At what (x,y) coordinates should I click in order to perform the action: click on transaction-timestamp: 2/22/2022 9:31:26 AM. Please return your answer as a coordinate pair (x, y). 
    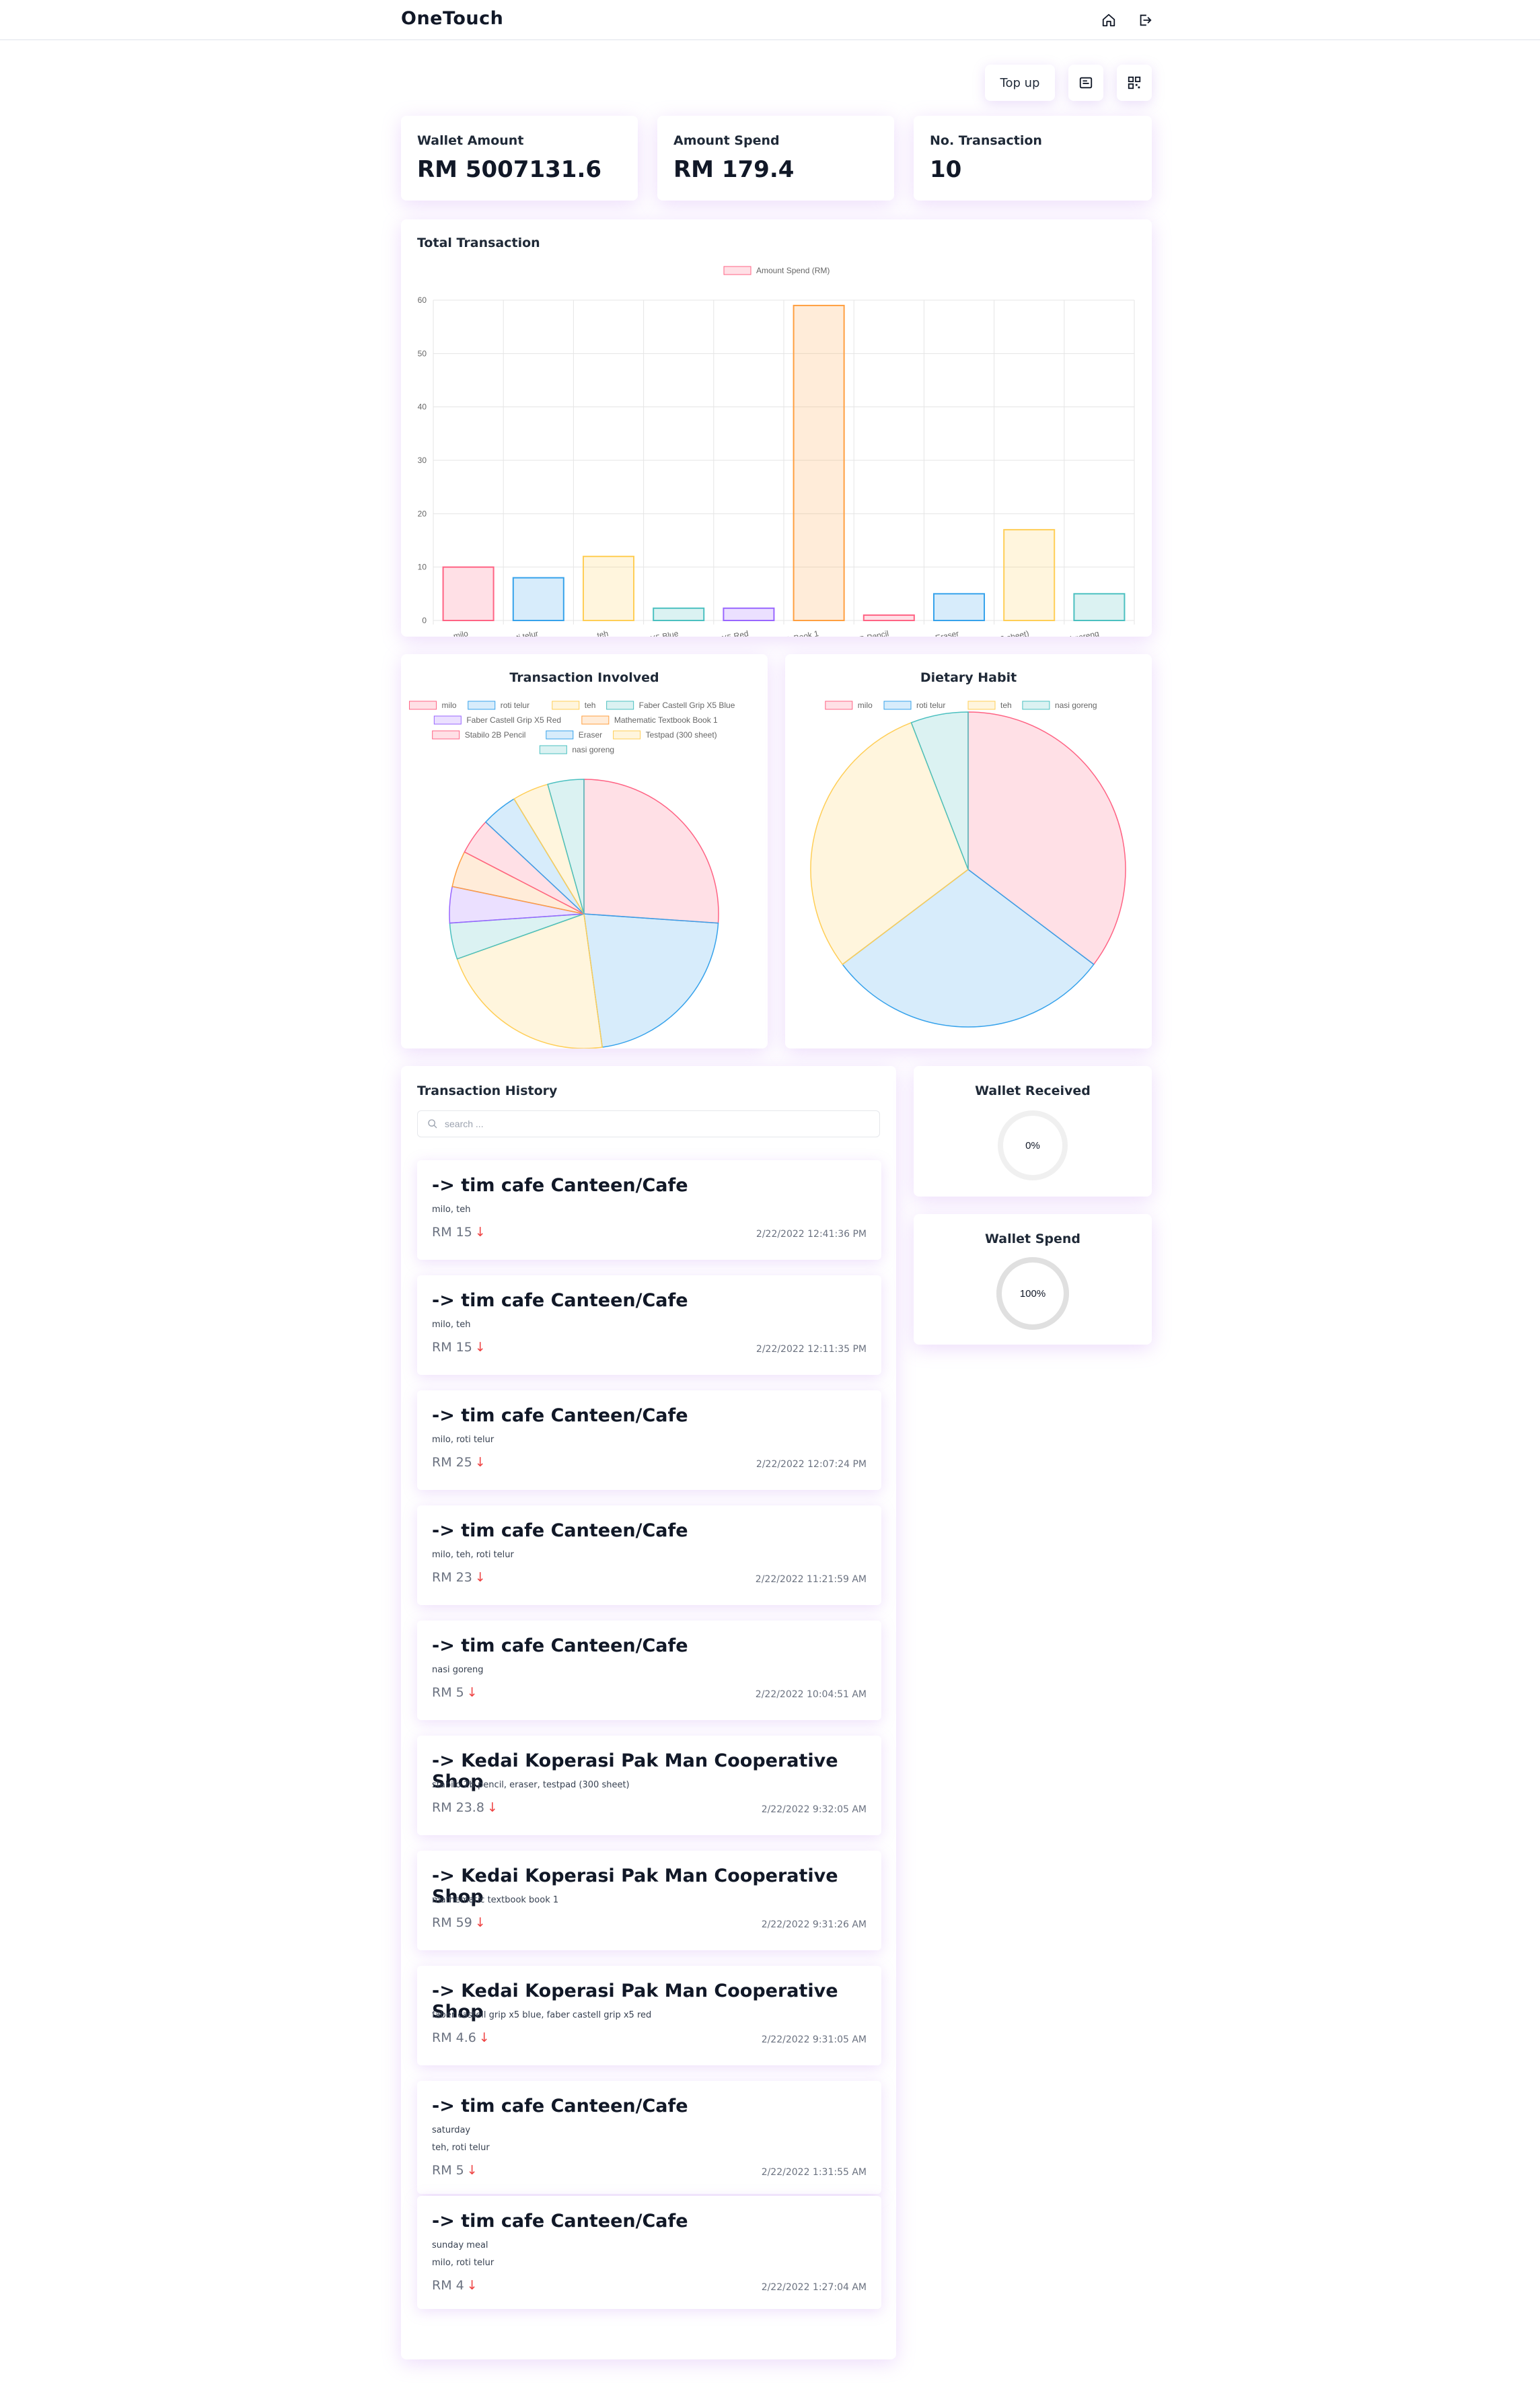
    Looking at the image, I should click on (814, 1924).